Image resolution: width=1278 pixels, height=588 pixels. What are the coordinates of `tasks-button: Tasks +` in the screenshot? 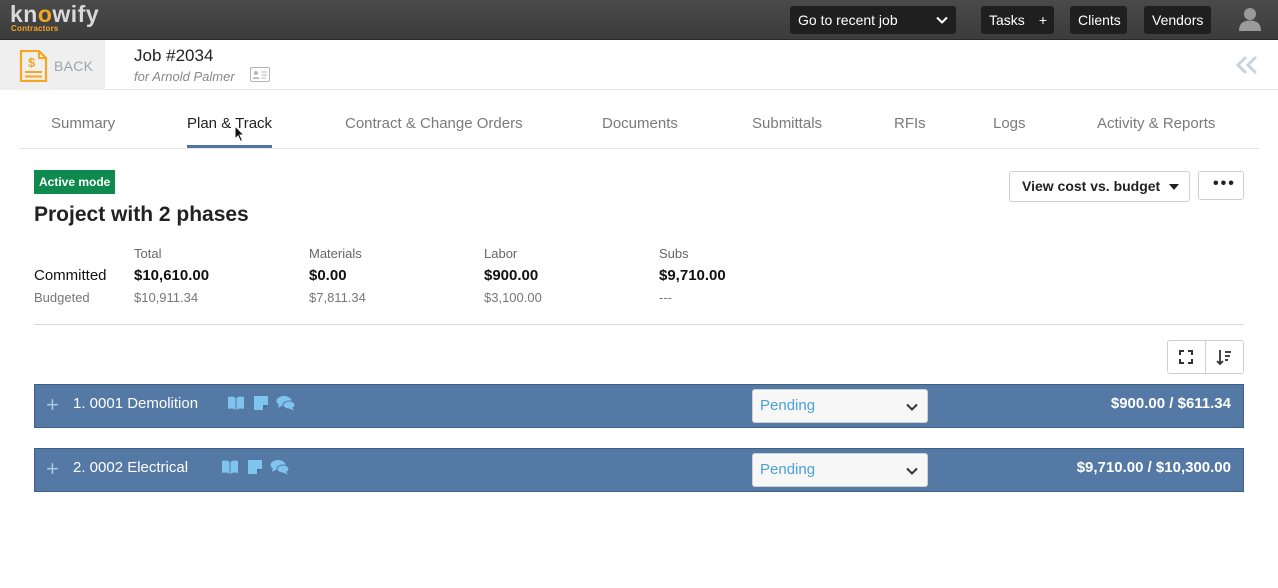 It's located at (1017, 20).